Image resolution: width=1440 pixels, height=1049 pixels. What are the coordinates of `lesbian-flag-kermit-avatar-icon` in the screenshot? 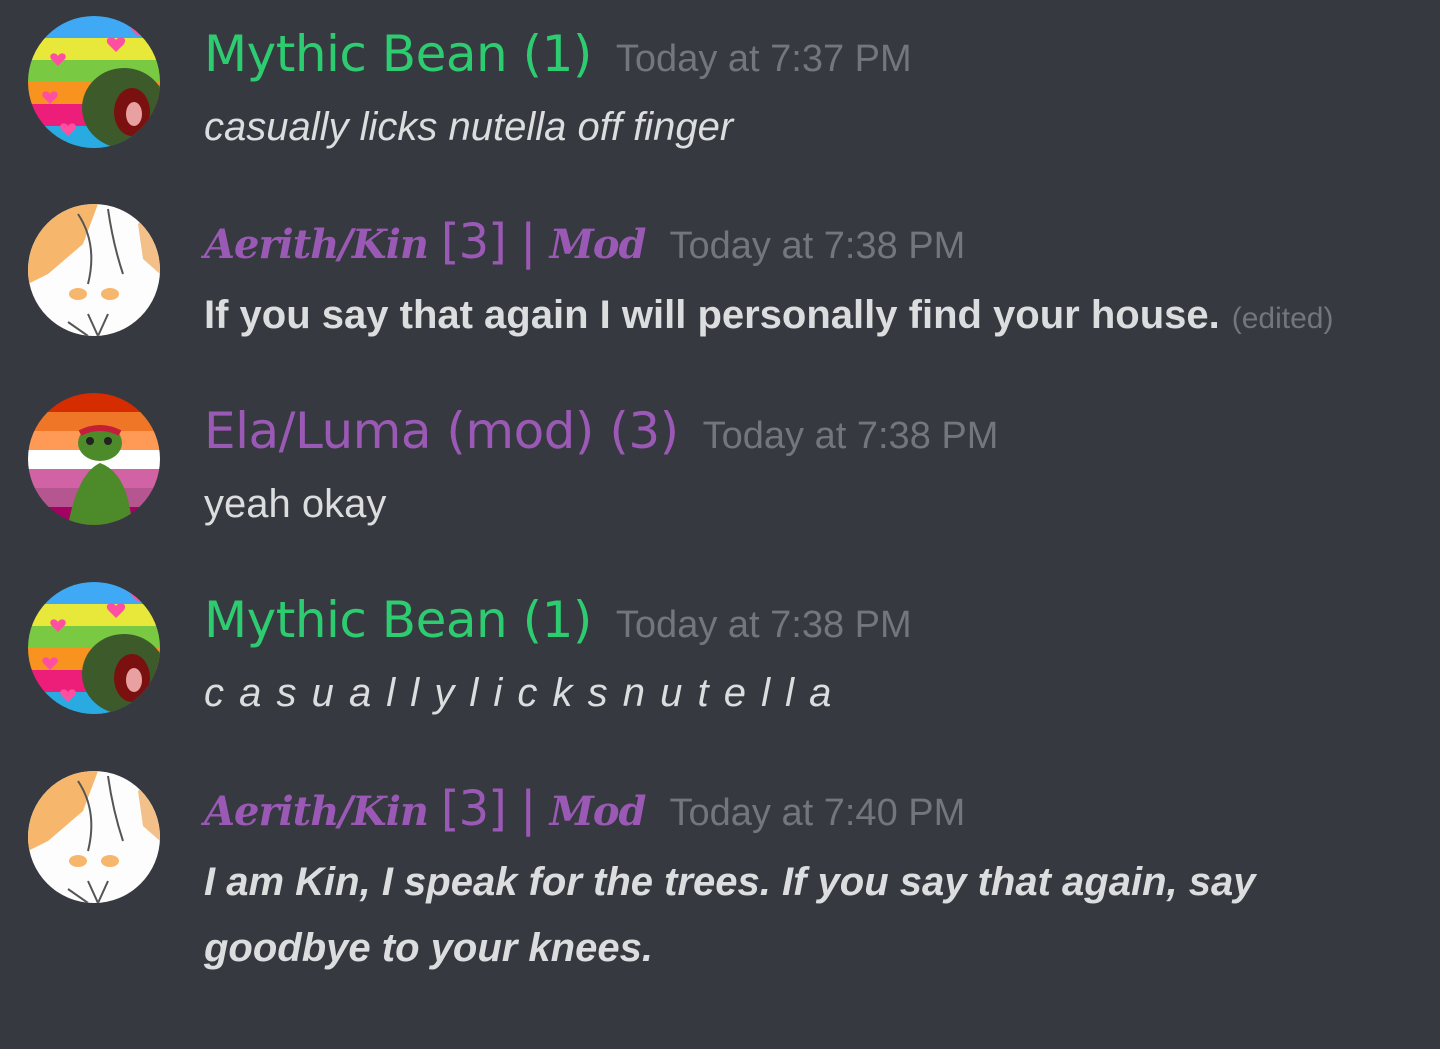 It's located at (94, 459).